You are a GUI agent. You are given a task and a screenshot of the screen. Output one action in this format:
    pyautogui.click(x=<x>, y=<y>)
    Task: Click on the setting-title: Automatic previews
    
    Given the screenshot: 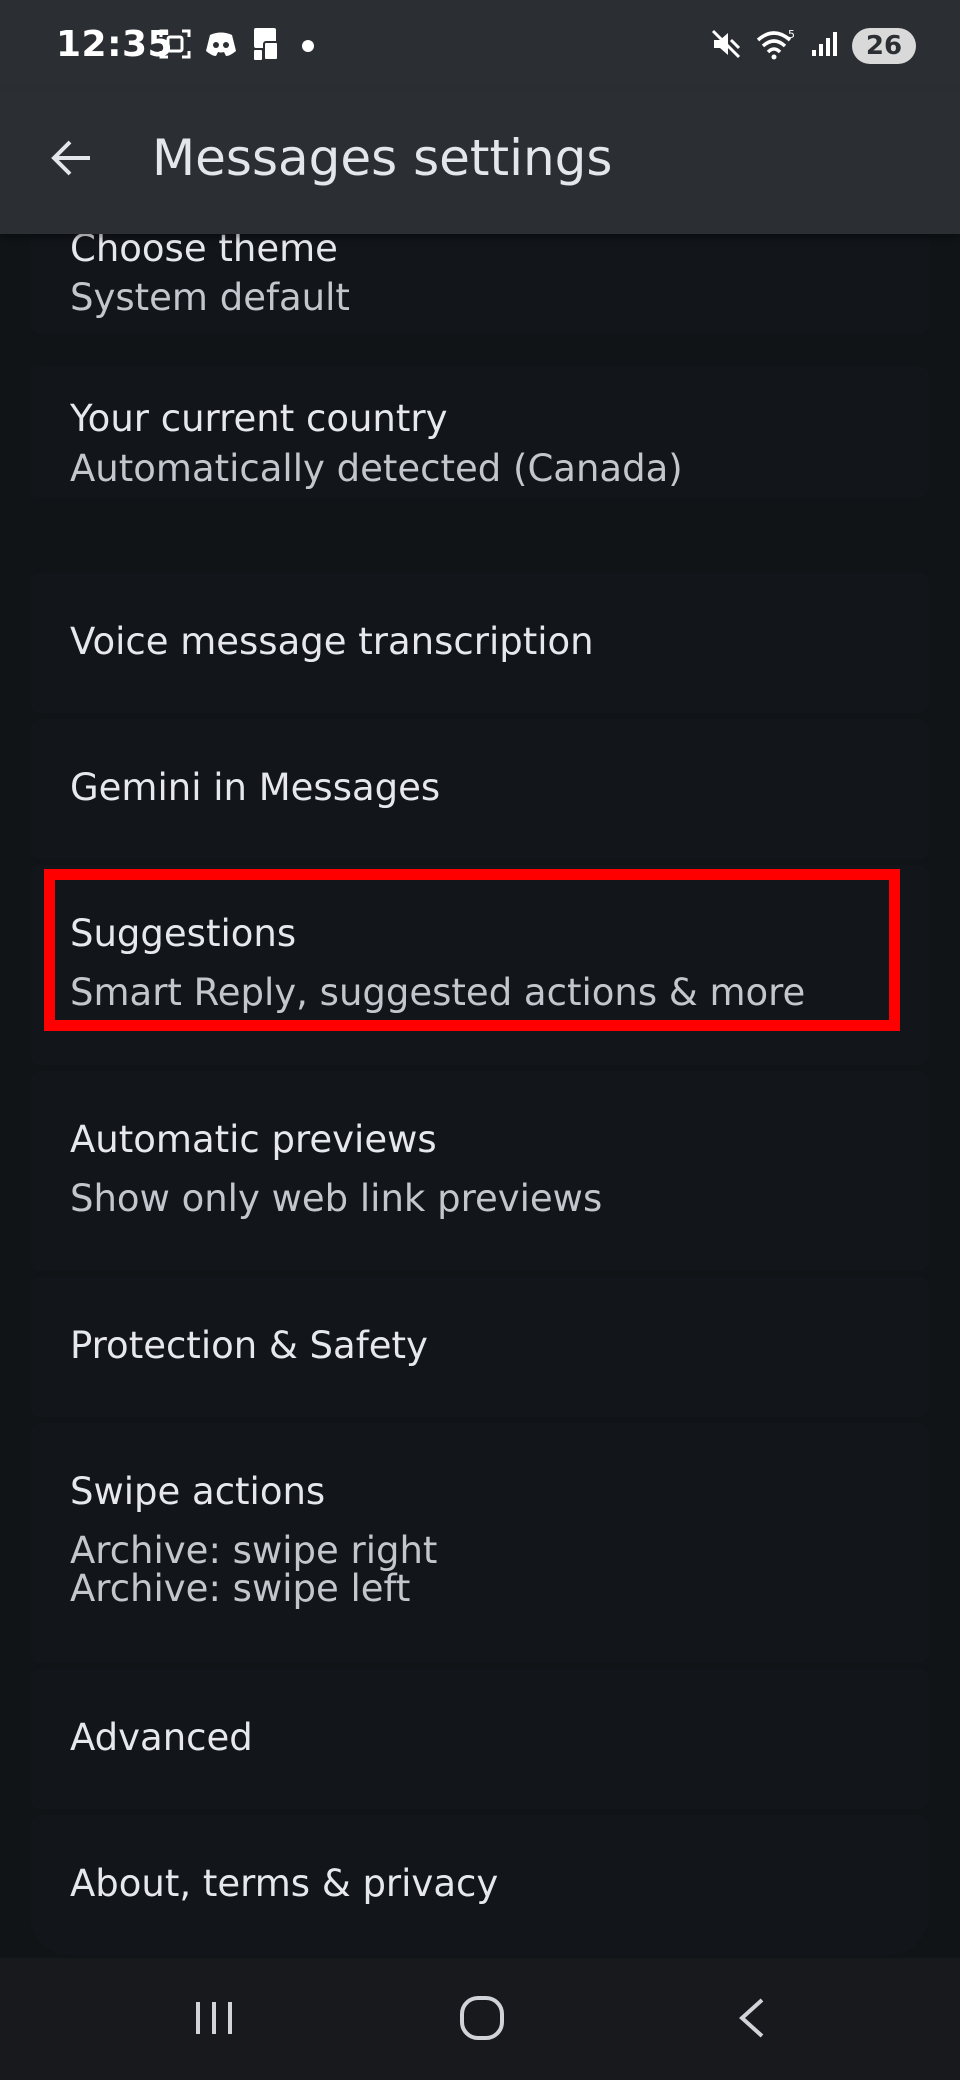 What is the action you would take?
    pyautogui.click(x=253, y=1139)
    